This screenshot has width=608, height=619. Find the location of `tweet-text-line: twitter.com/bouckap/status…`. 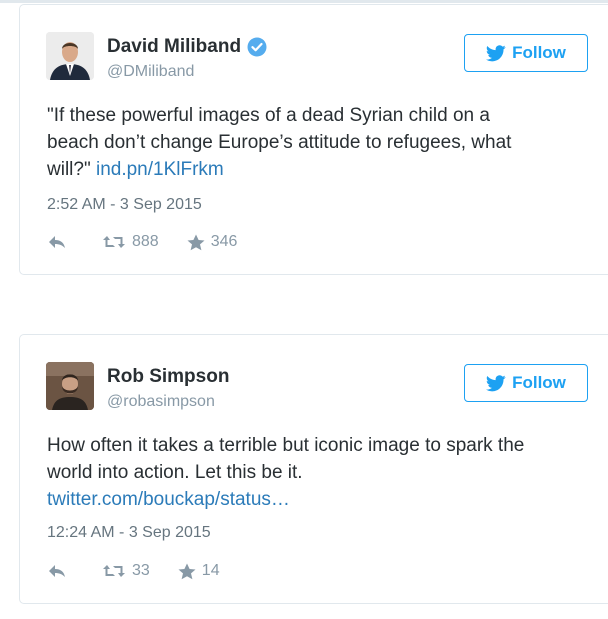

tweet-text-line: twitter.com/bouckap/status… is located at coordinates (327, 499).